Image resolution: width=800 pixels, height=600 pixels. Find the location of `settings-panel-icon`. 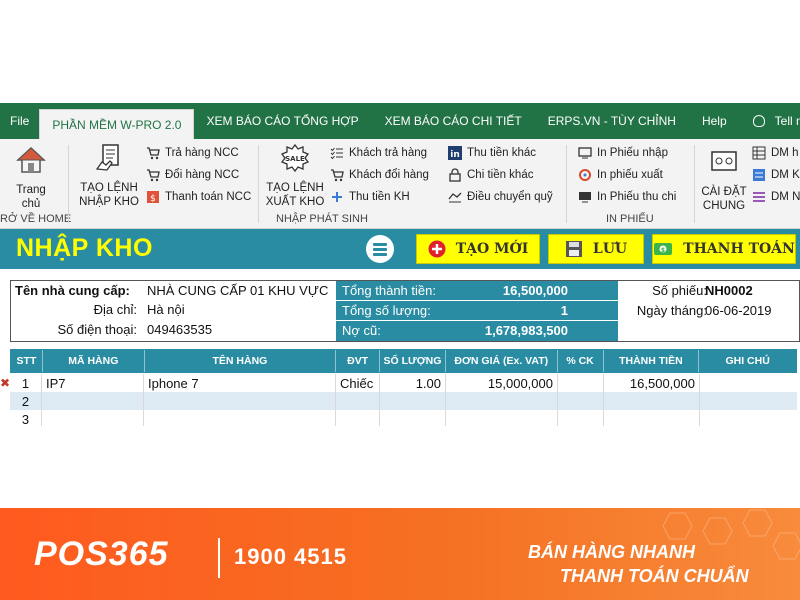

settings-panel-icon is located at coordinates (724, 161).